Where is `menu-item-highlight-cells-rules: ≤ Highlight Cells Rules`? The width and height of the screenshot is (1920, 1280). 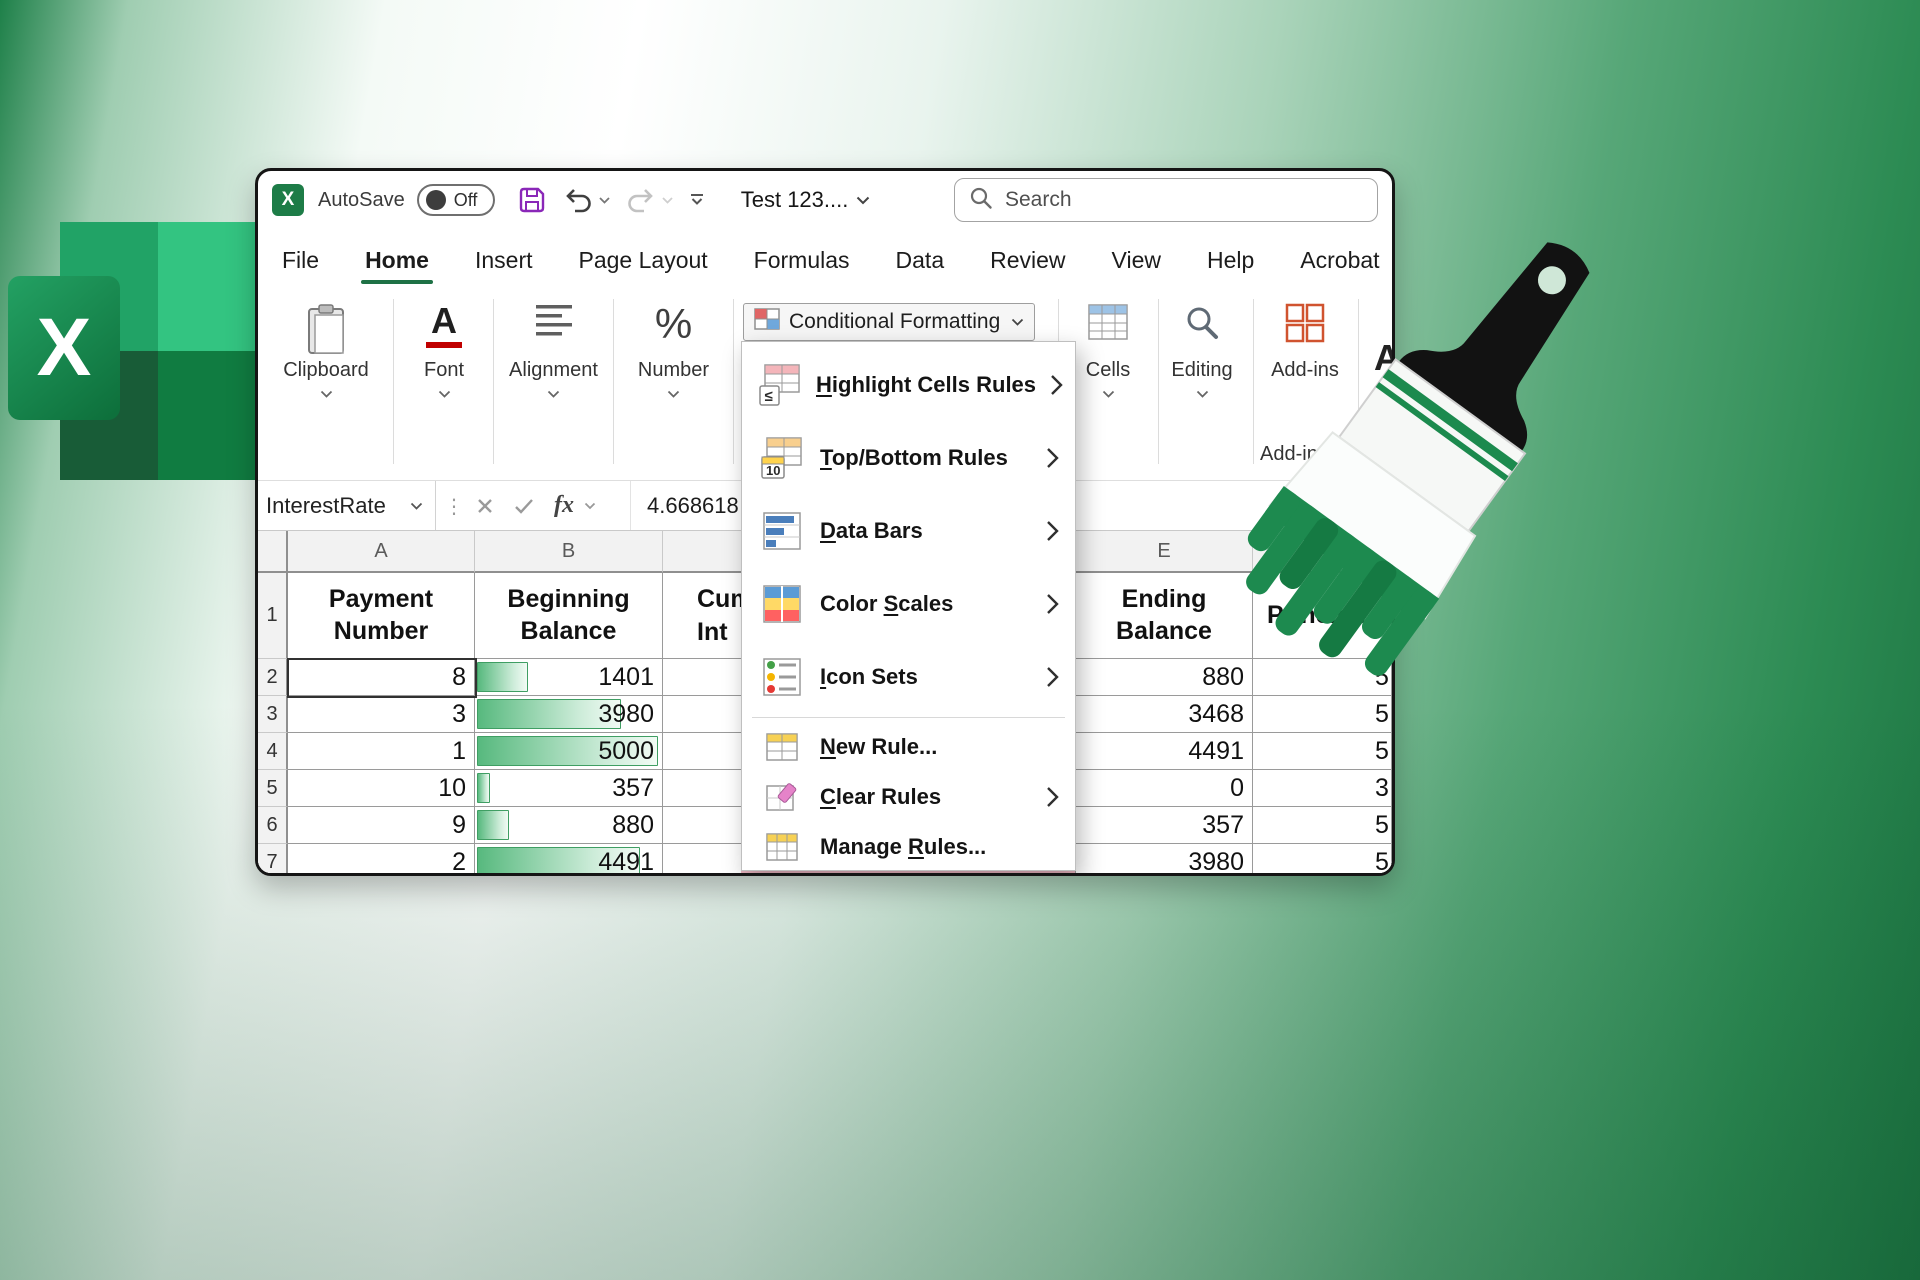 menu-item-highlight-cells-rules: ≤ Highlight Cells Rules is located at coordinates (908, 384).